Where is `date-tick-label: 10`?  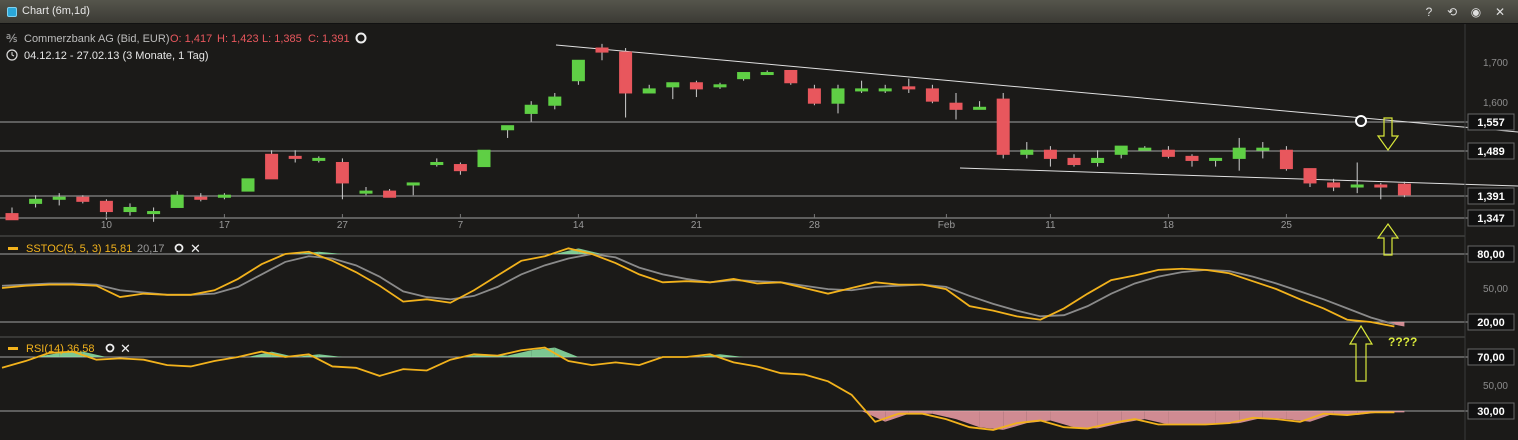 date-tick-label: 10 is located at coordinates (107, 225).